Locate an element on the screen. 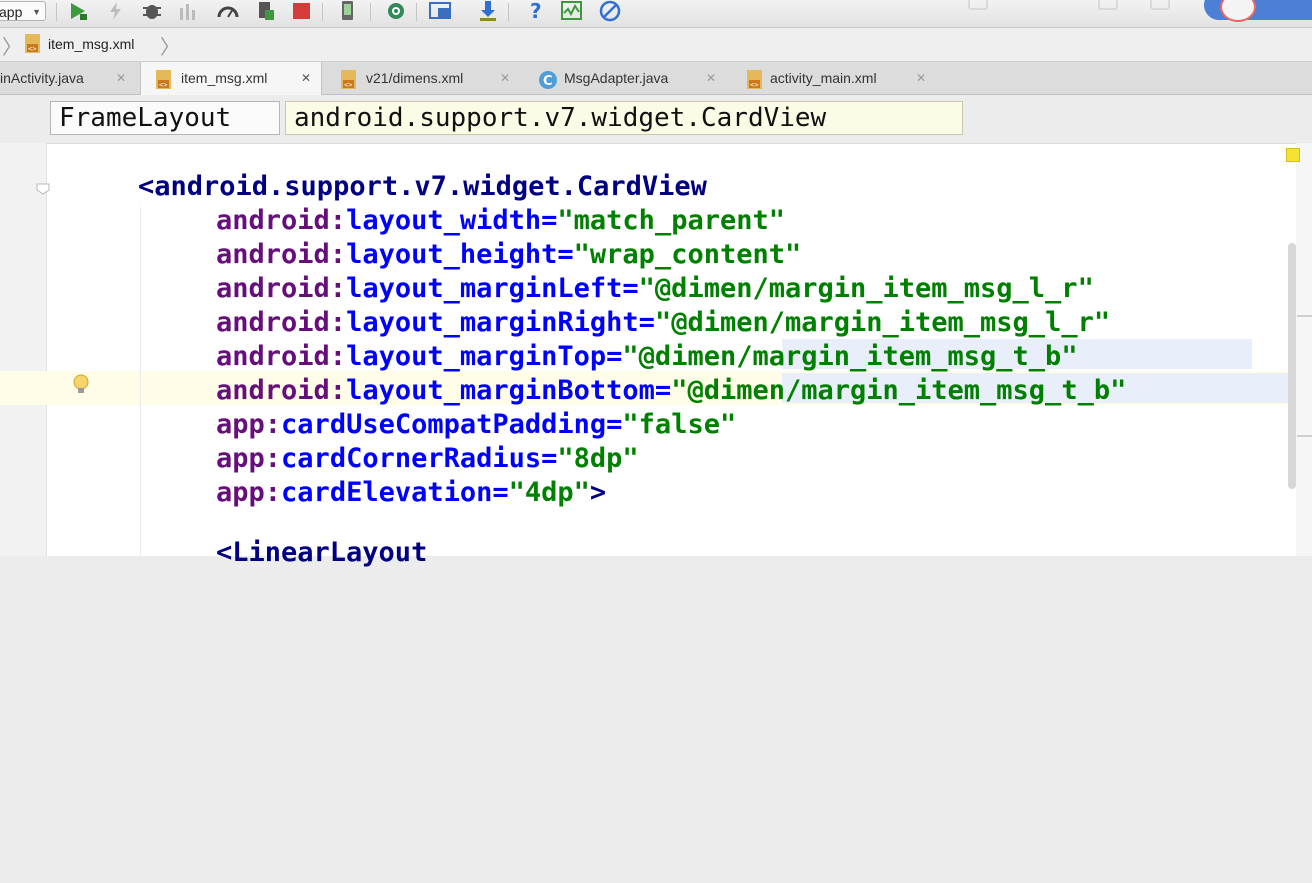 This screenshot has width=1312, height=883. gutter-divider is located at coordinates (46, 349).